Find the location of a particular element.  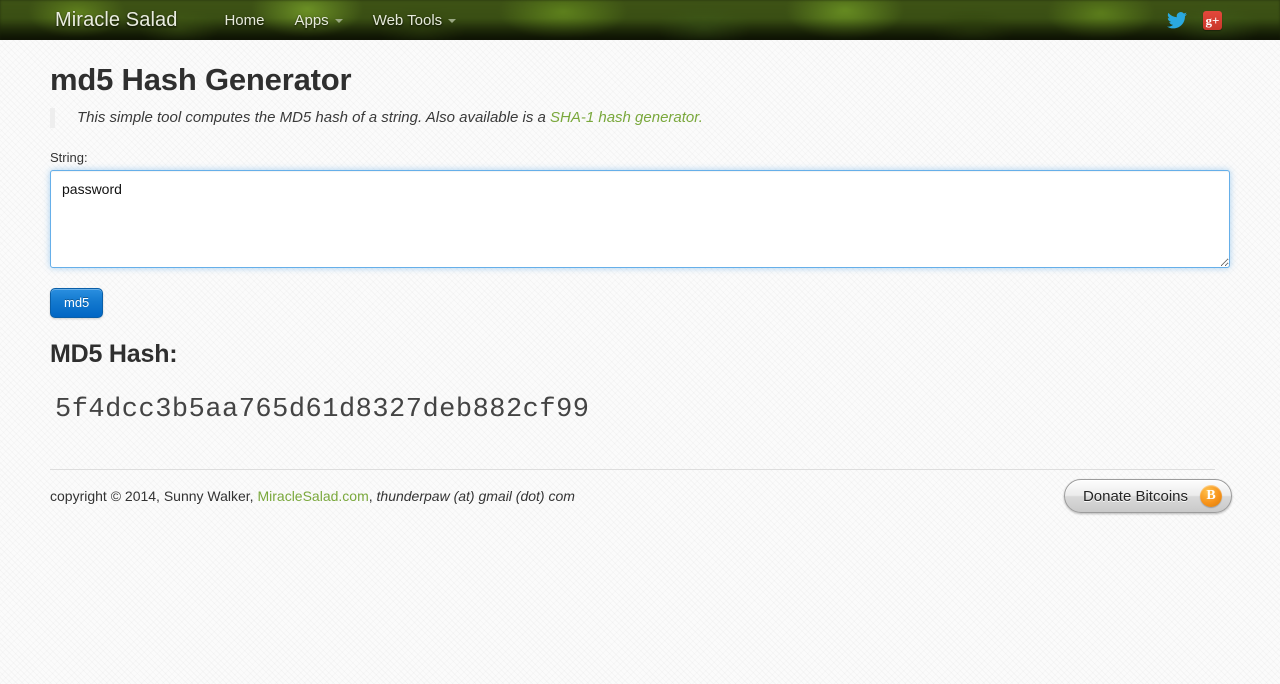

page-title: md5 Hash Generator is located at coordinates (201, 79).